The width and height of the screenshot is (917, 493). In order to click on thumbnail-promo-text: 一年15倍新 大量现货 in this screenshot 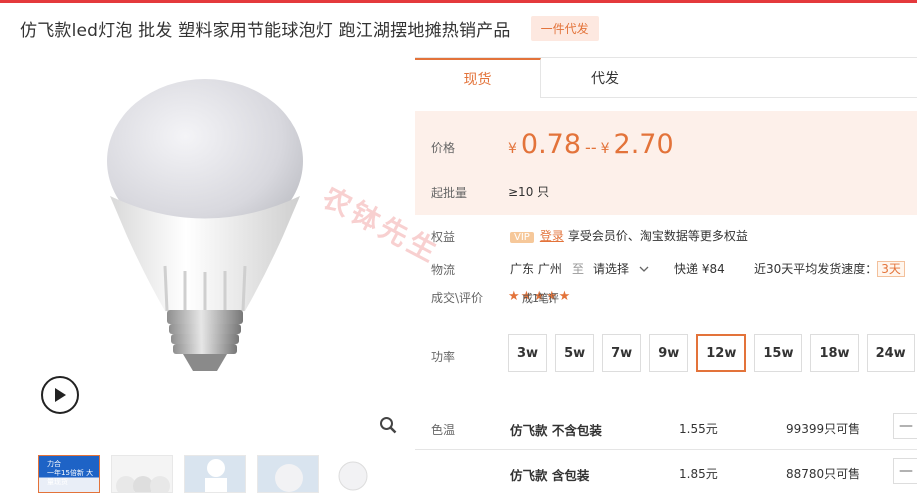, I will do `click(70, 477)`.